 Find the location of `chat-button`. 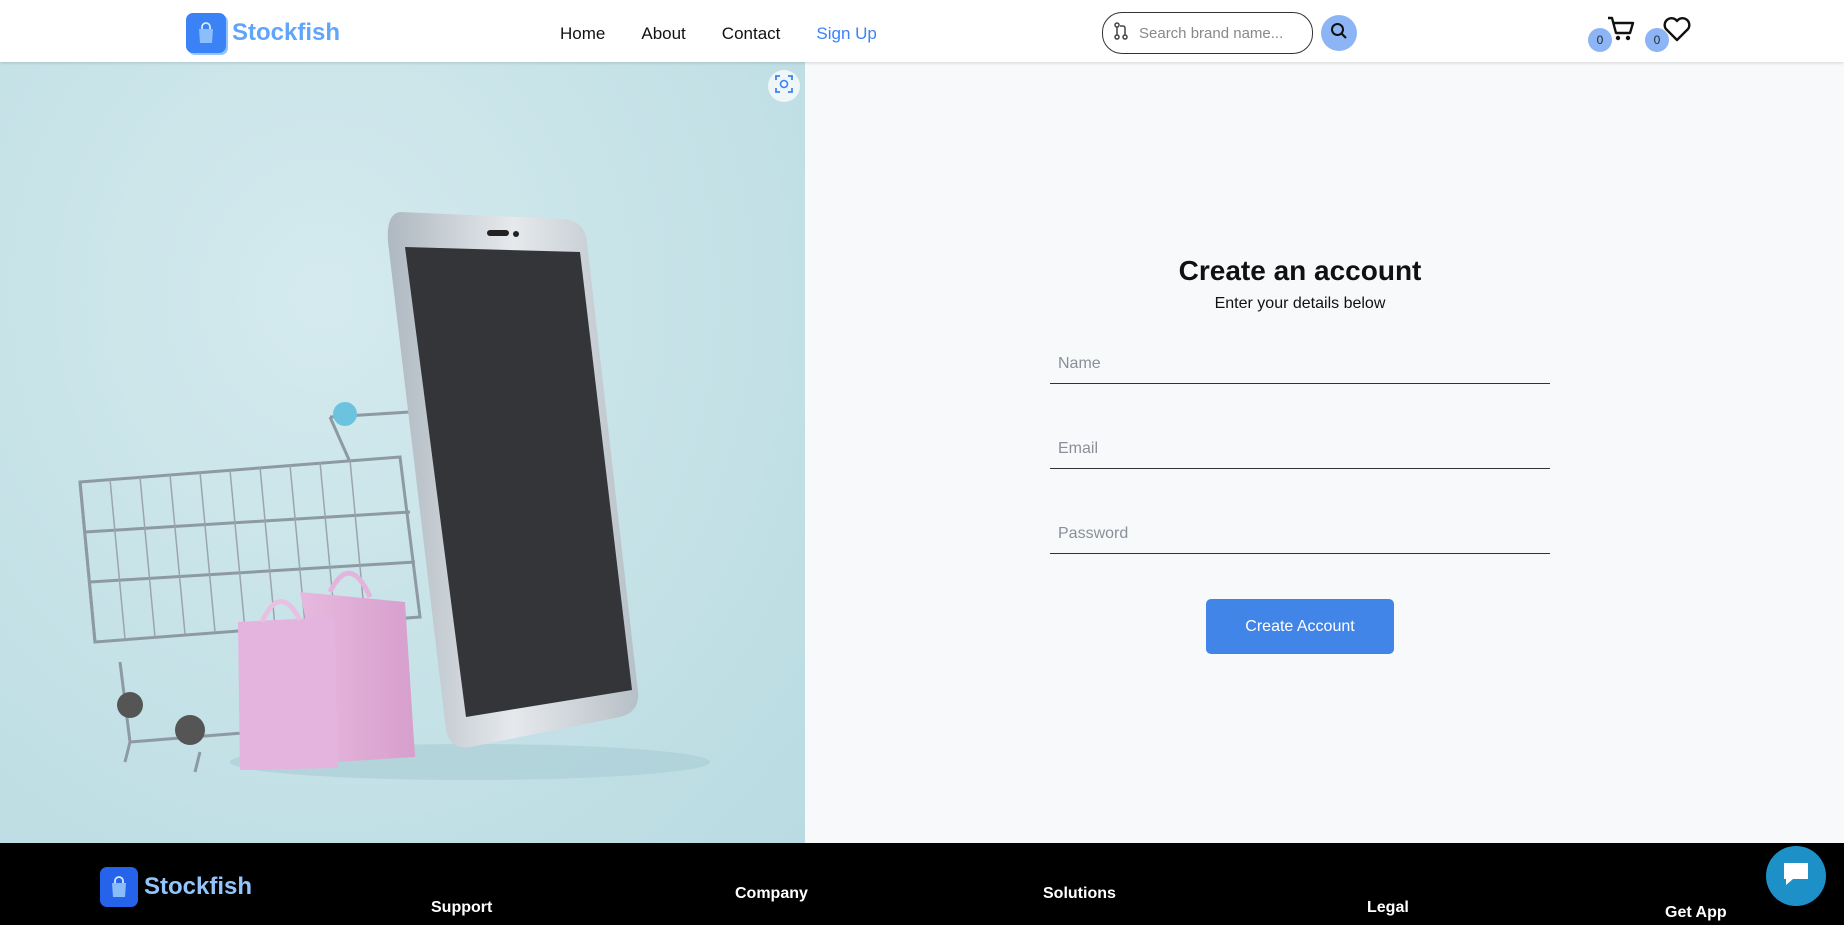

chat-button is located at coordinates (1796, 876).